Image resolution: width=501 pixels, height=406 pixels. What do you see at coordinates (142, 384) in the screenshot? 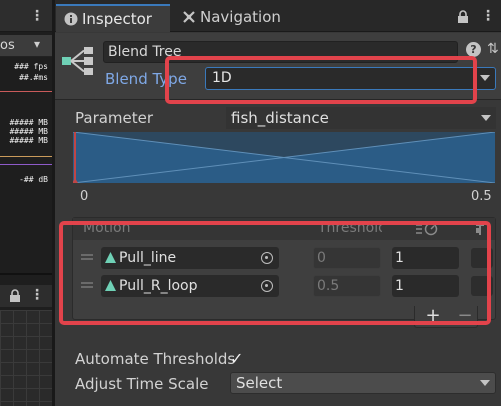
I see `adjust-time-scale-label: Adjust Time Scale` at bounding box center [142, 384].